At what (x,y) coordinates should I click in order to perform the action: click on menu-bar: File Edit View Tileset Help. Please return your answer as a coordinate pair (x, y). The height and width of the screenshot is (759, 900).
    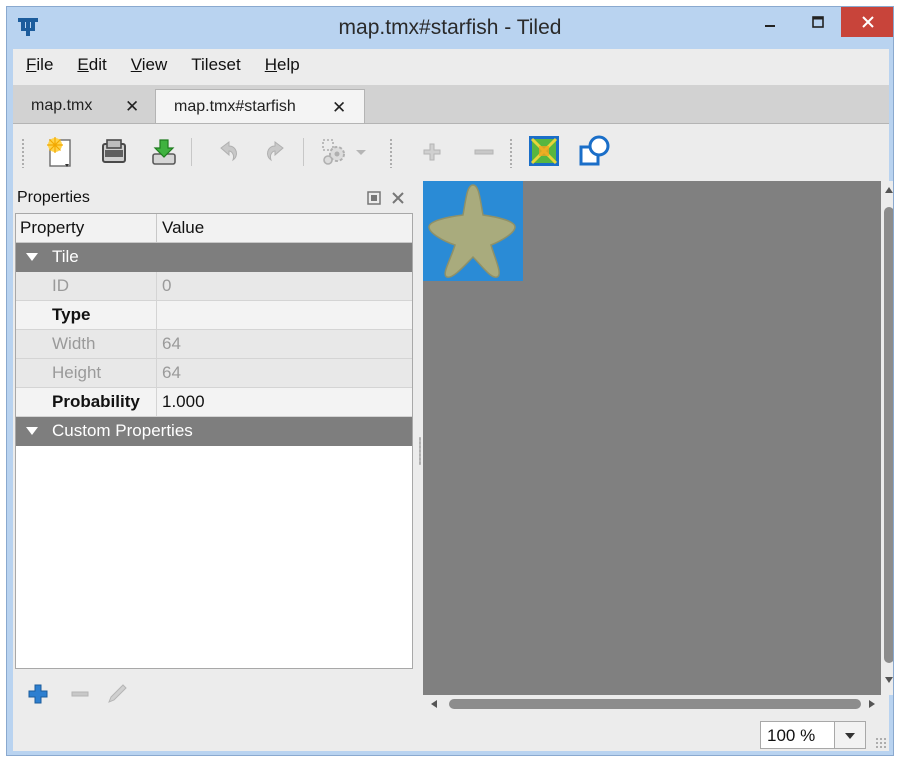
    Looking at the image, I should click on (451, 65).